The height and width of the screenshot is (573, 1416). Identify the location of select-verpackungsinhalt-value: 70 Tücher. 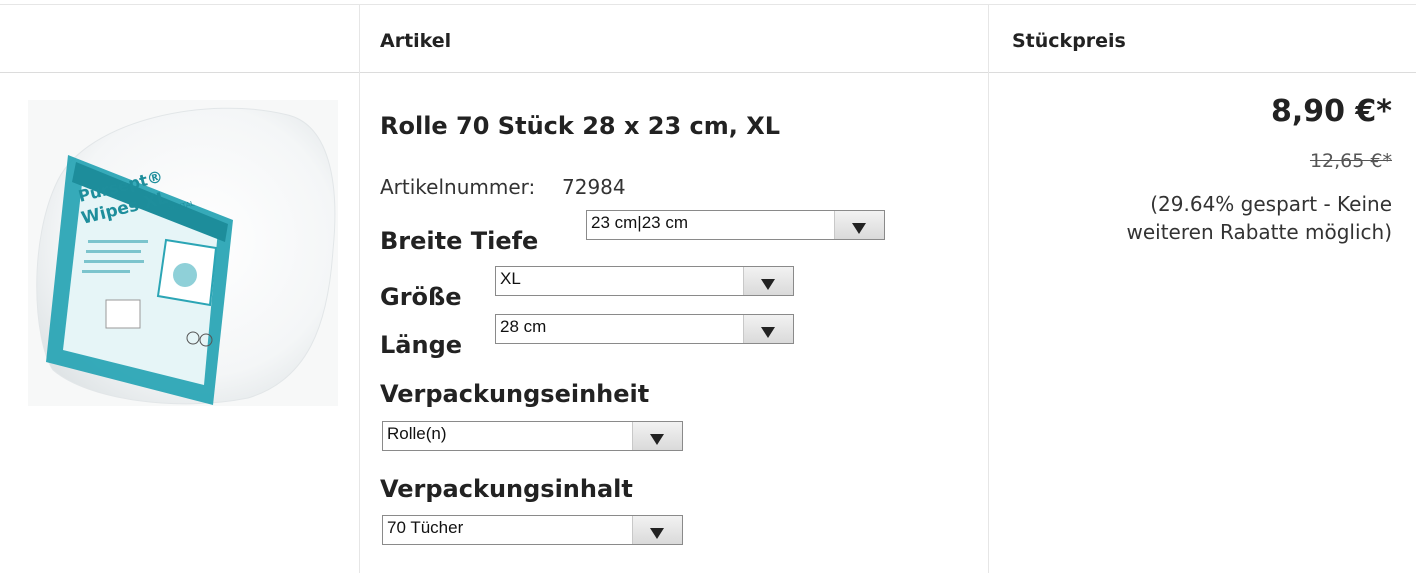
(425, 527).